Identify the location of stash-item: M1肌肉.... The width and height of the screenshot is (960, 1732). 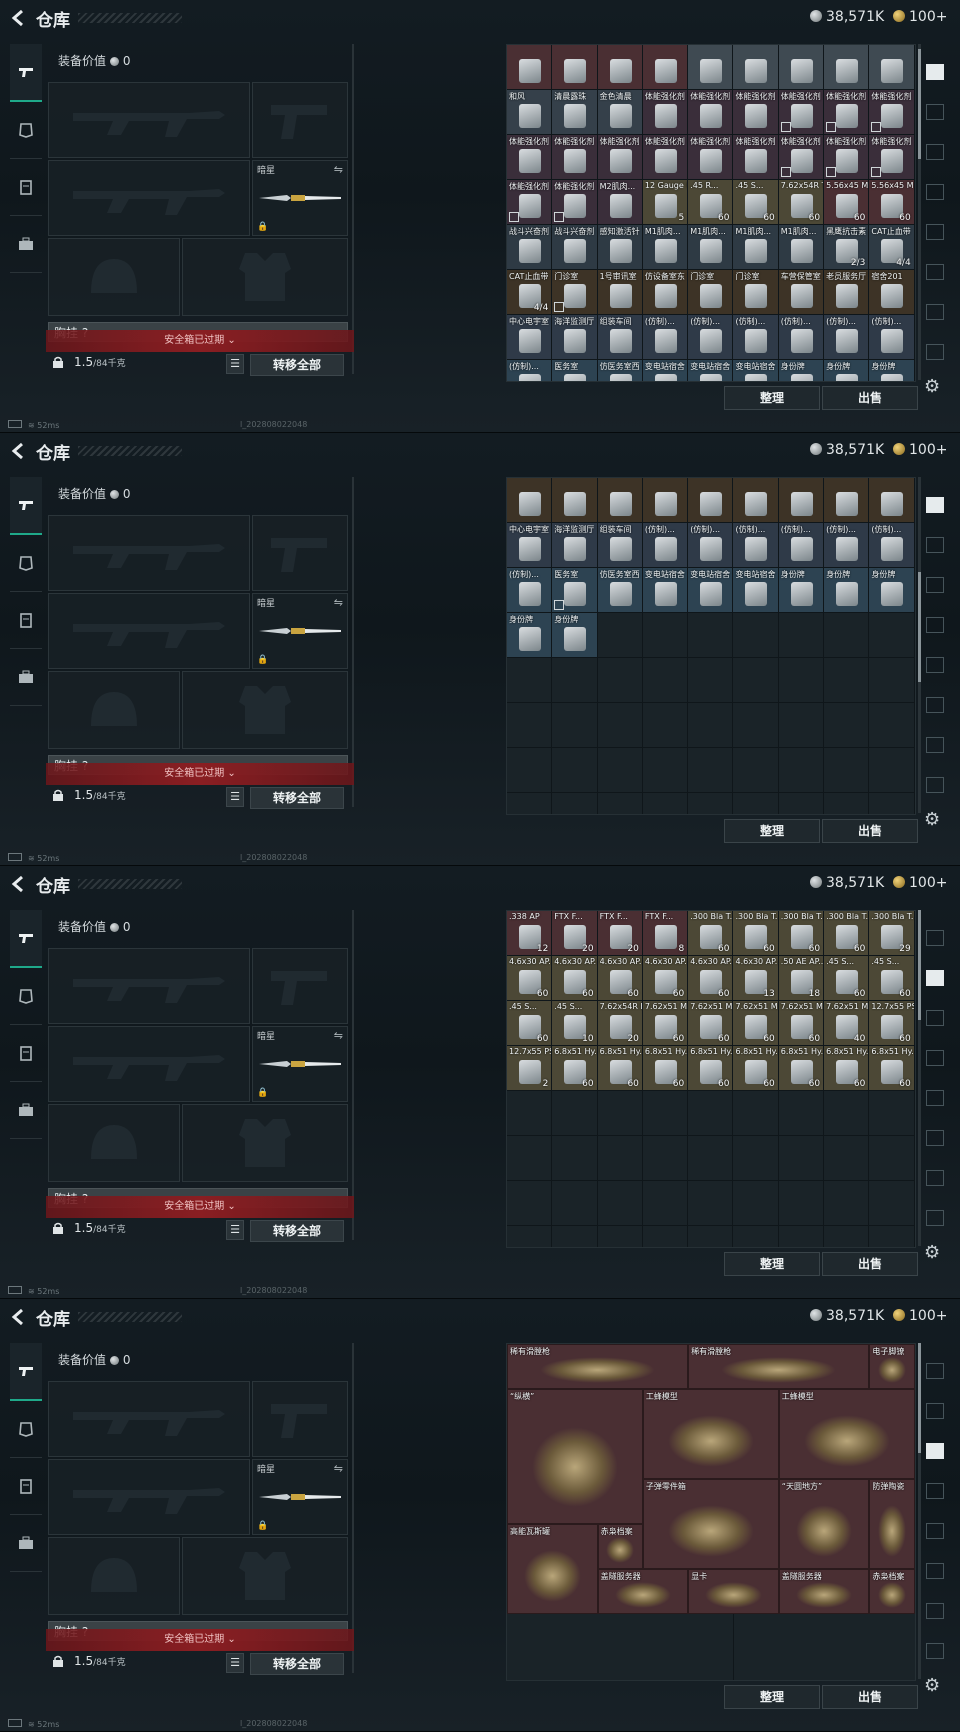
(756, 247).